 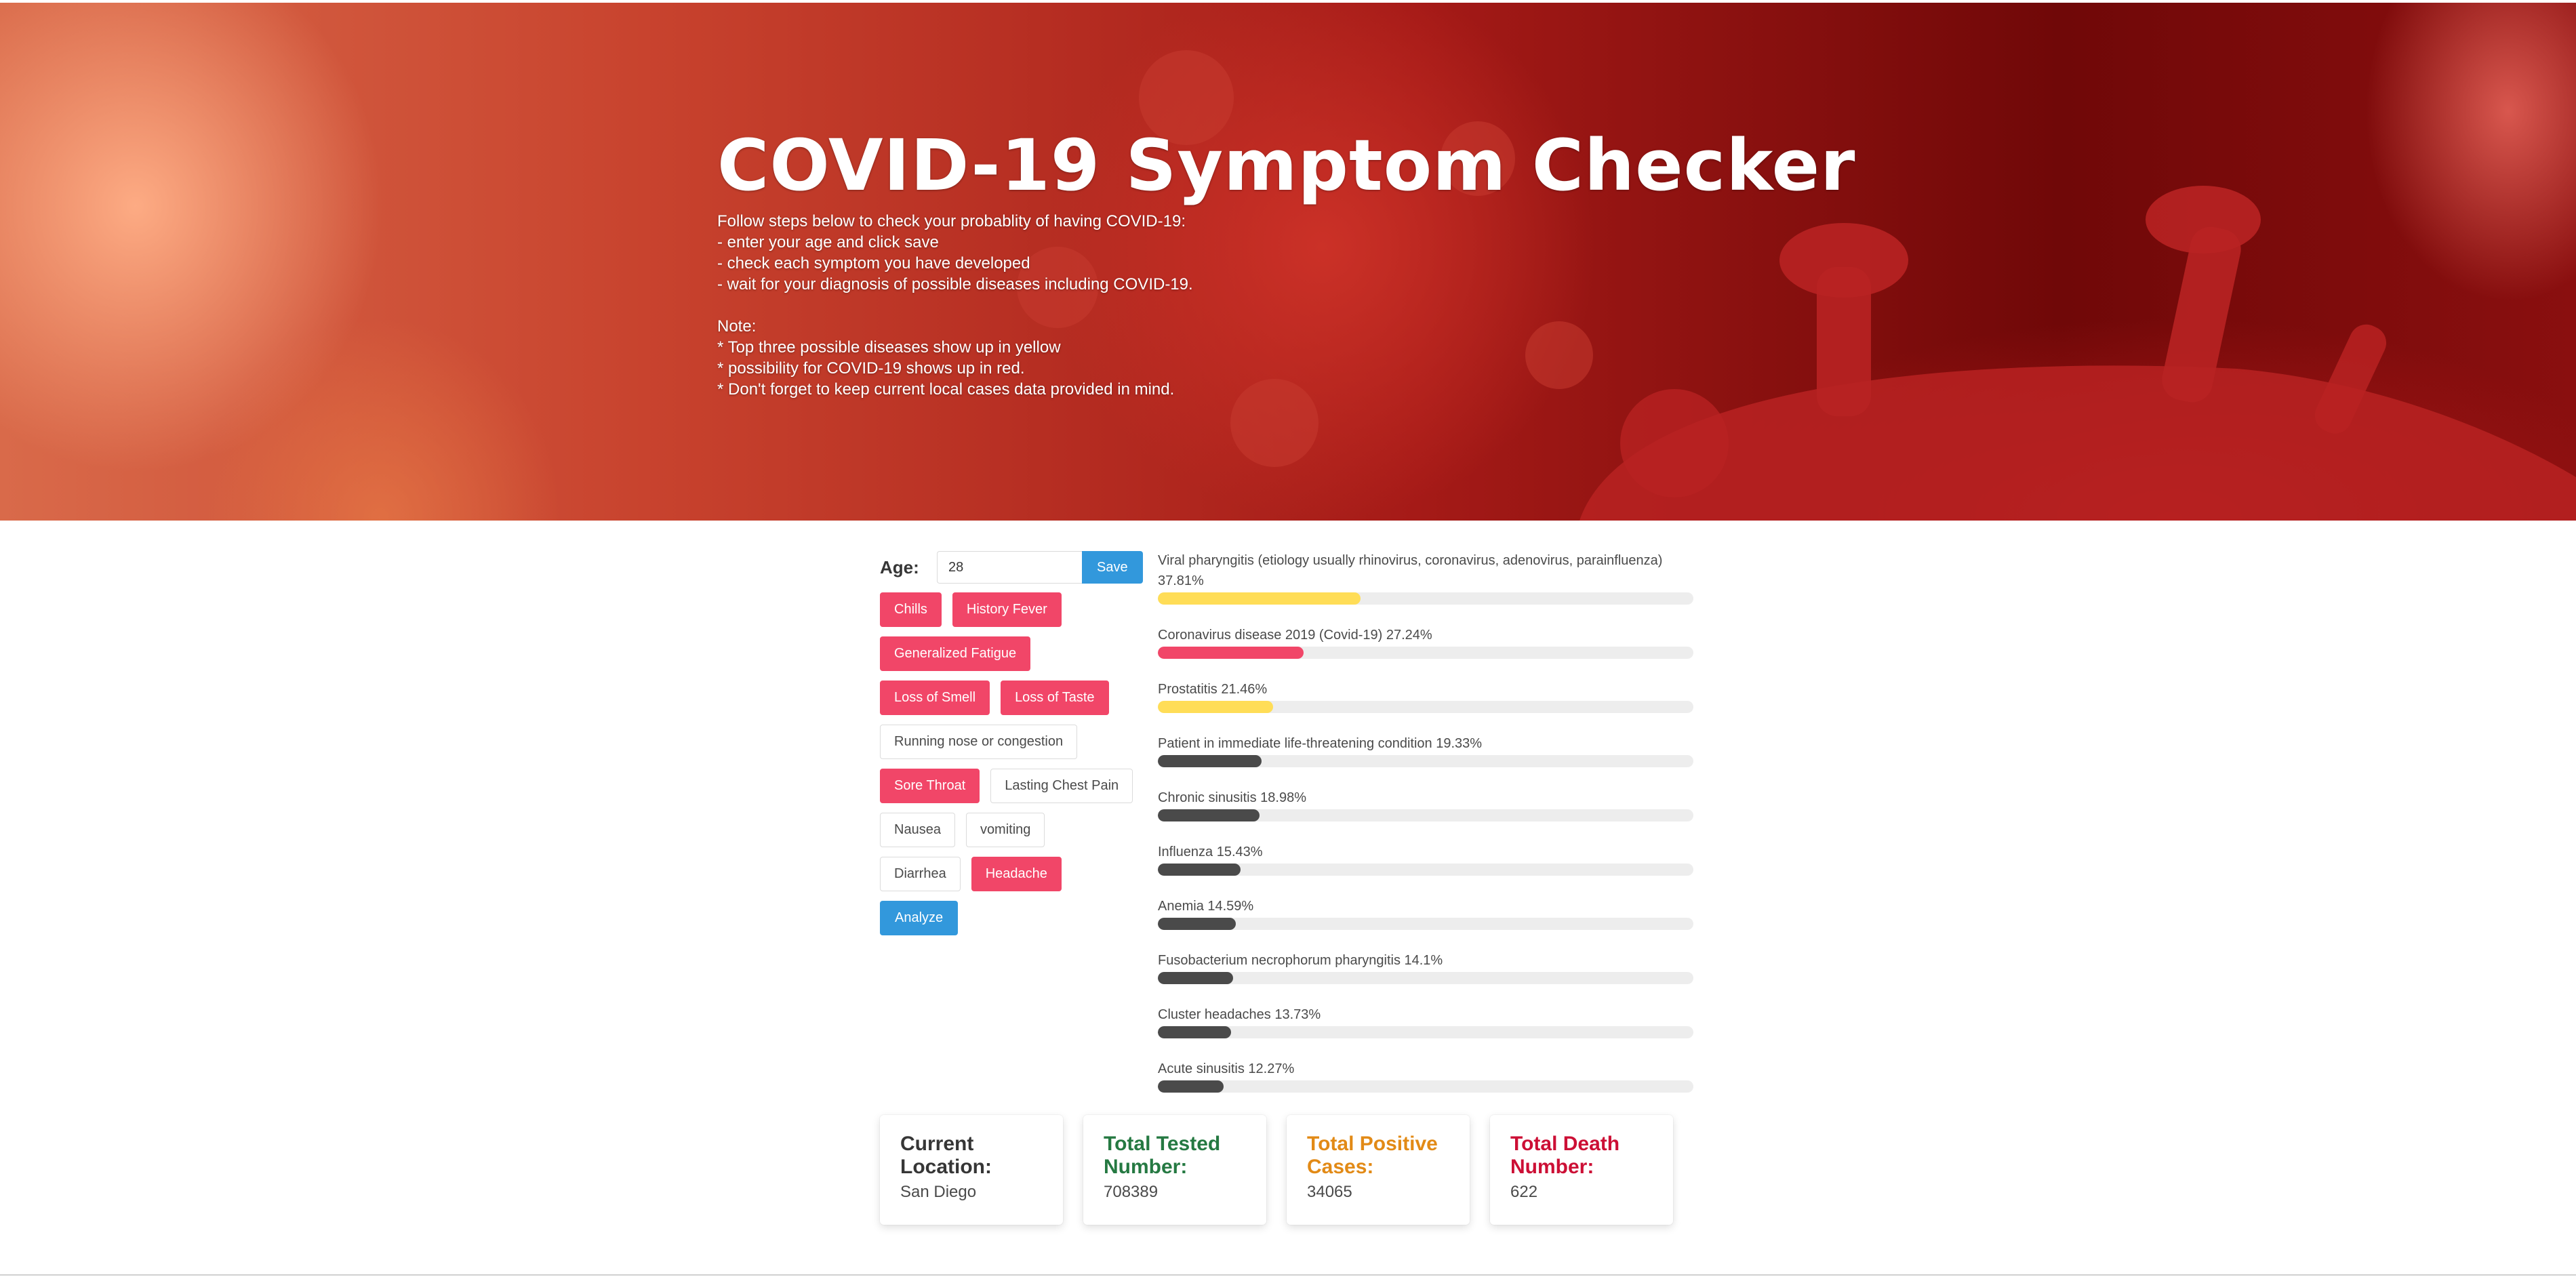 I want to click on location-card: Current Location: San Diego, so click(x=971, y=1170).